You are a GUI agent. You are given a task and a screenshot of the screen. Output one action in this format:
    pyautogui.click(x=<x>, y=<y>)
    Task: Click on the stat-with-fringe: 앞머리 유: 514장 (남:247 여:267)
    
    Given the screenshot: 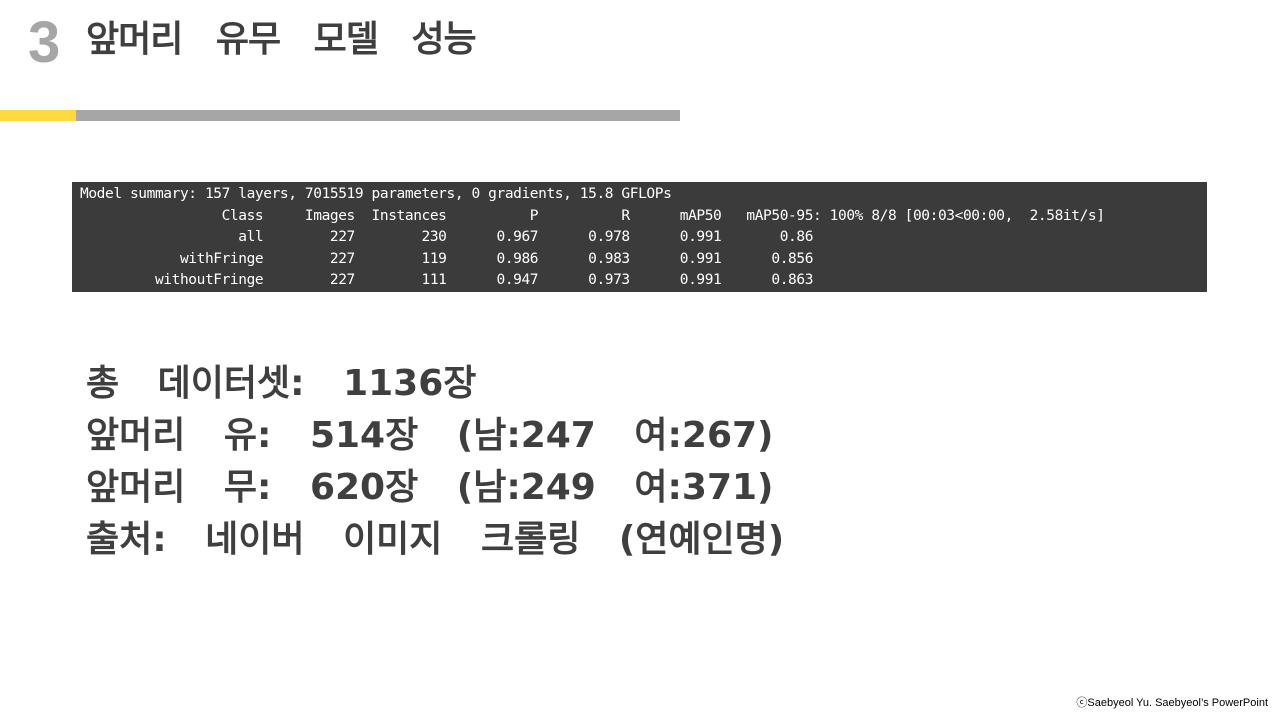 What is the action you would take?
    pyautogui.click(x=430, y=435)
    